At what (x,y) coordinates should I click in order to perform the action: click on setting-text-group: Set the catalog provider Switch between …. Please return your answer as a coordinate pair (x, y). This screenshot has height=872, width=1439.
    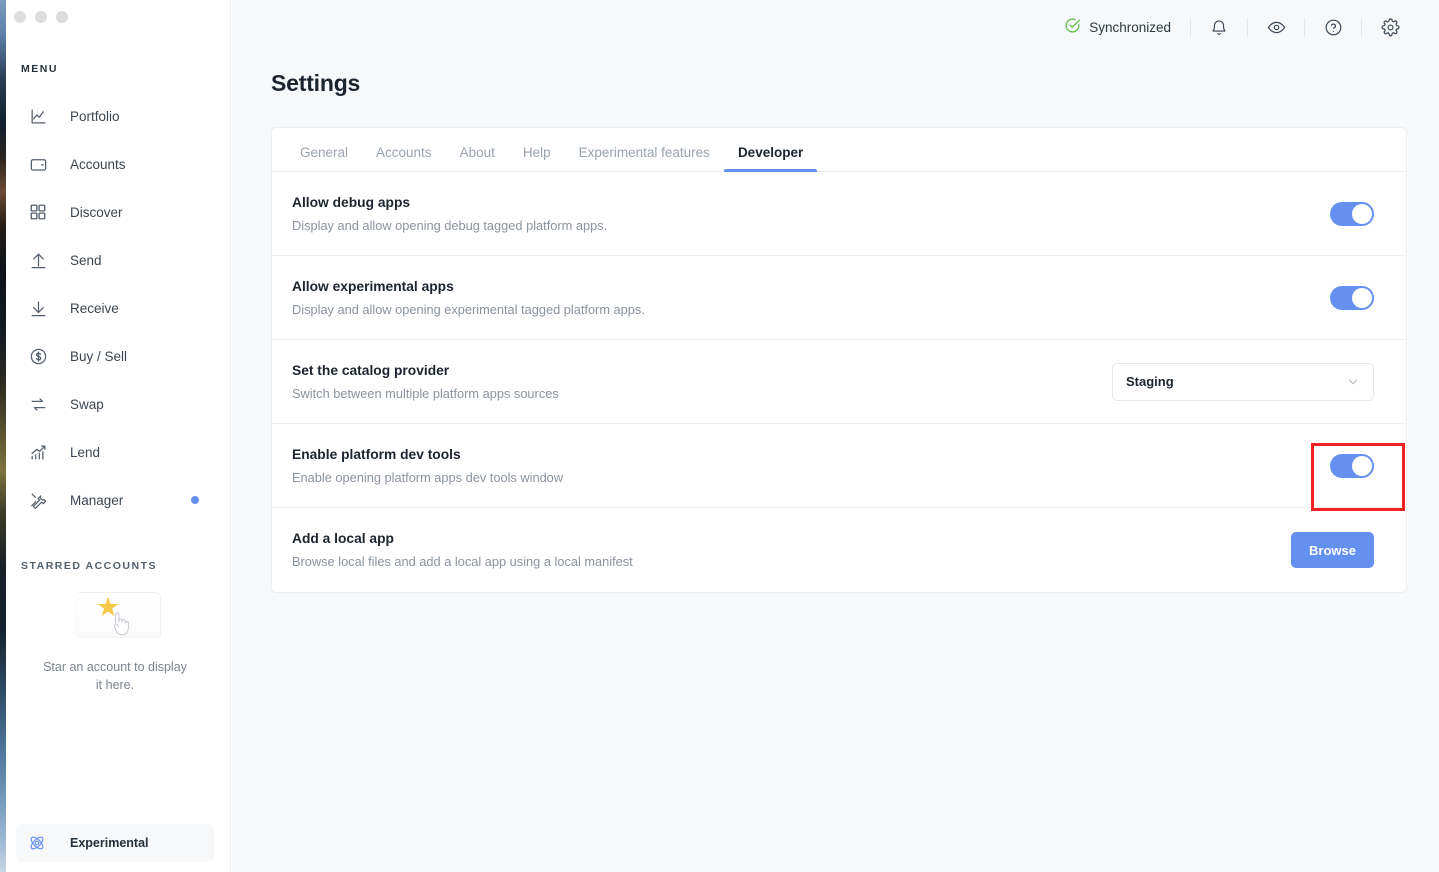
    Looking at the image, I should click on (425, 382).